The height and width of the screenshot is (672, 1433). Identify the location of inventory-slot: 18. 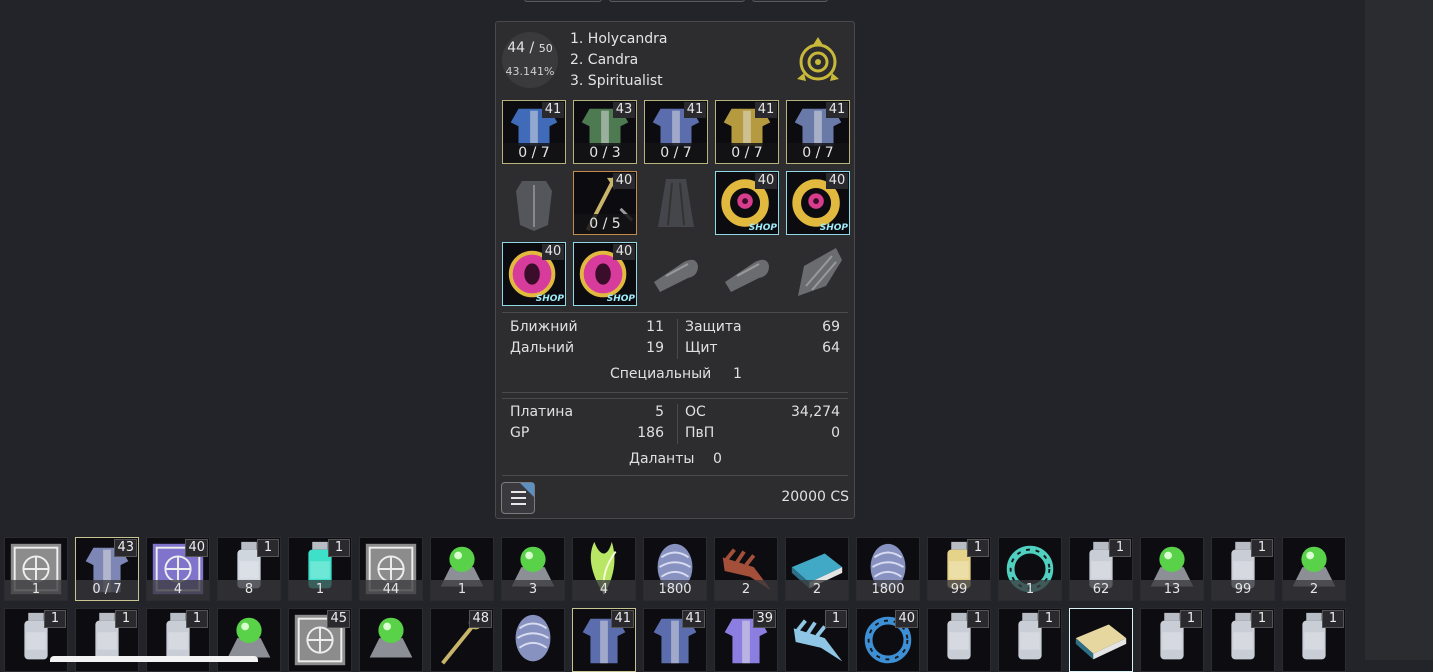
(249, 569).